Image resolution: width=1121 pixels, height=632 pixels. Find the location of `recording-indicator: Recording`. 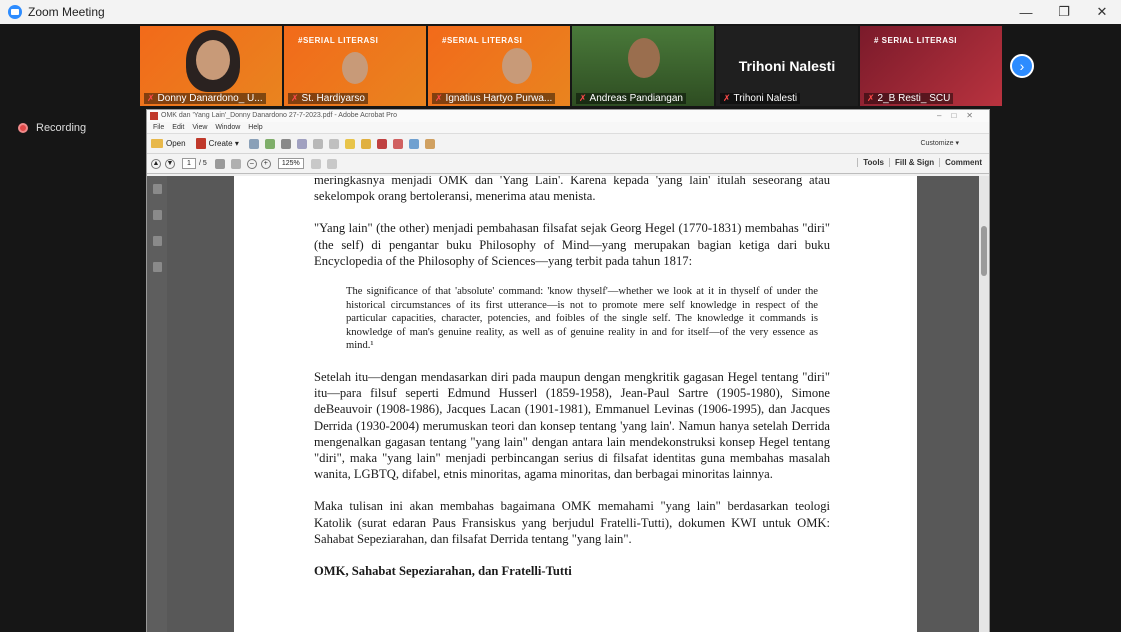

recording-indicator: Recording is located at coordinates (52, 128).